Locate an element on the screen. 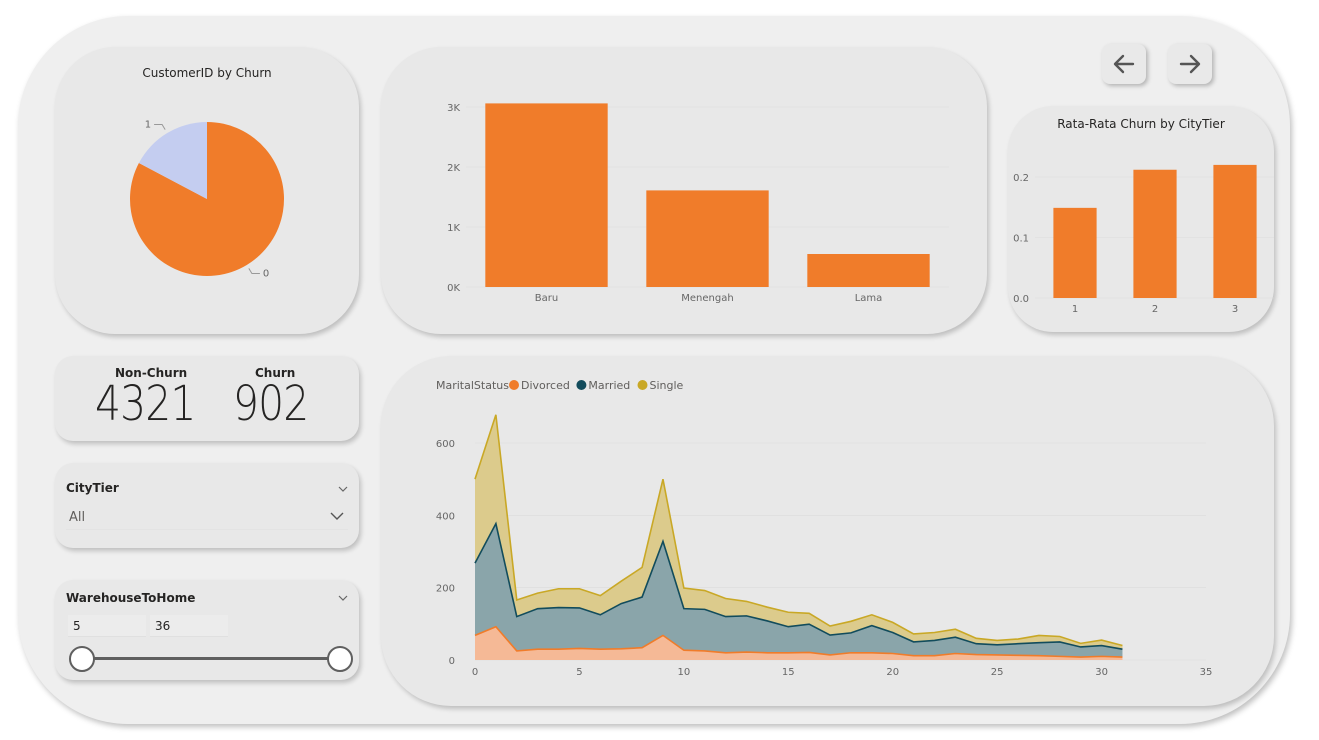 The image size is (1319, 740). citytier-bar-chart: 0.0 0.1 0.2 1 2 3 is located at coordinates (1143, 239).